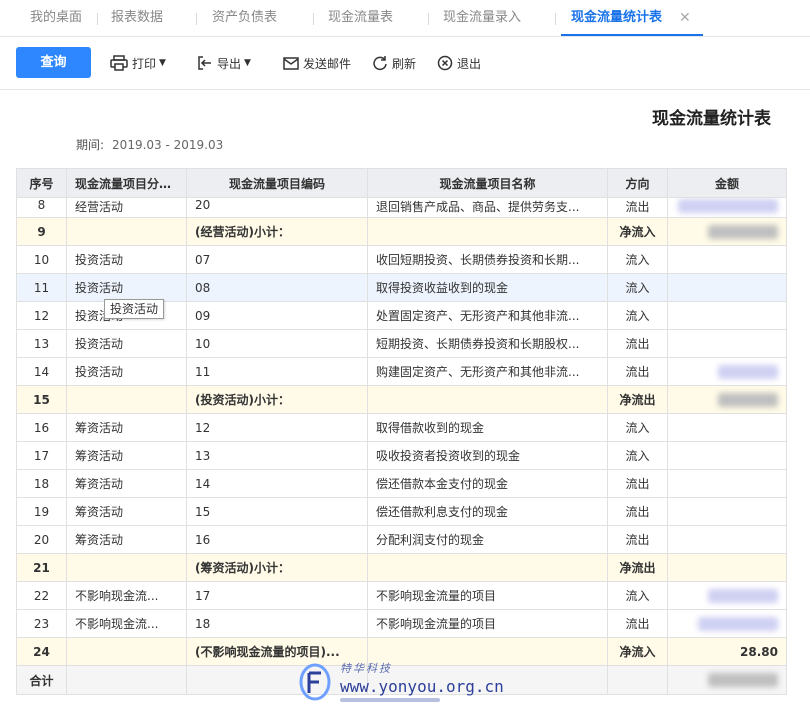  What do you see at coordinates (487, 623) in the screenshot?
I see `cell-name: 不影响现金流量的项目` at bounding box center [487, 623].